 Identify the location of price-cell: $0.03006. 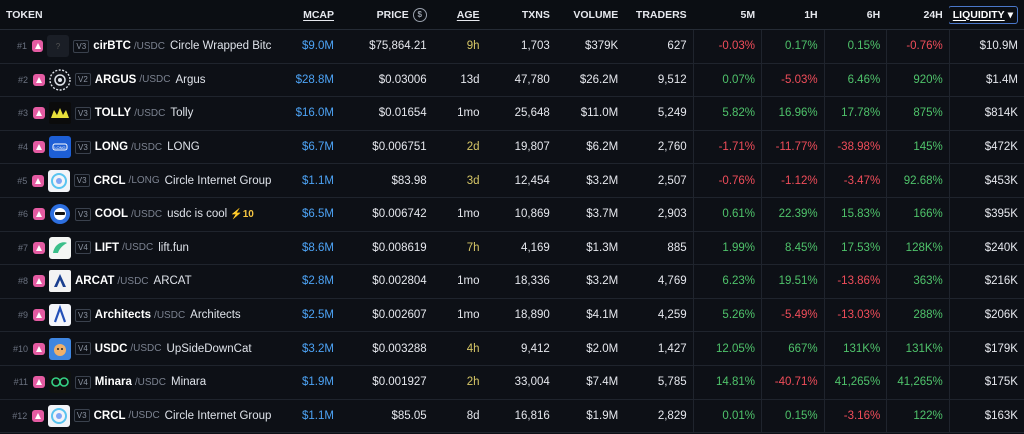
(386, 80).